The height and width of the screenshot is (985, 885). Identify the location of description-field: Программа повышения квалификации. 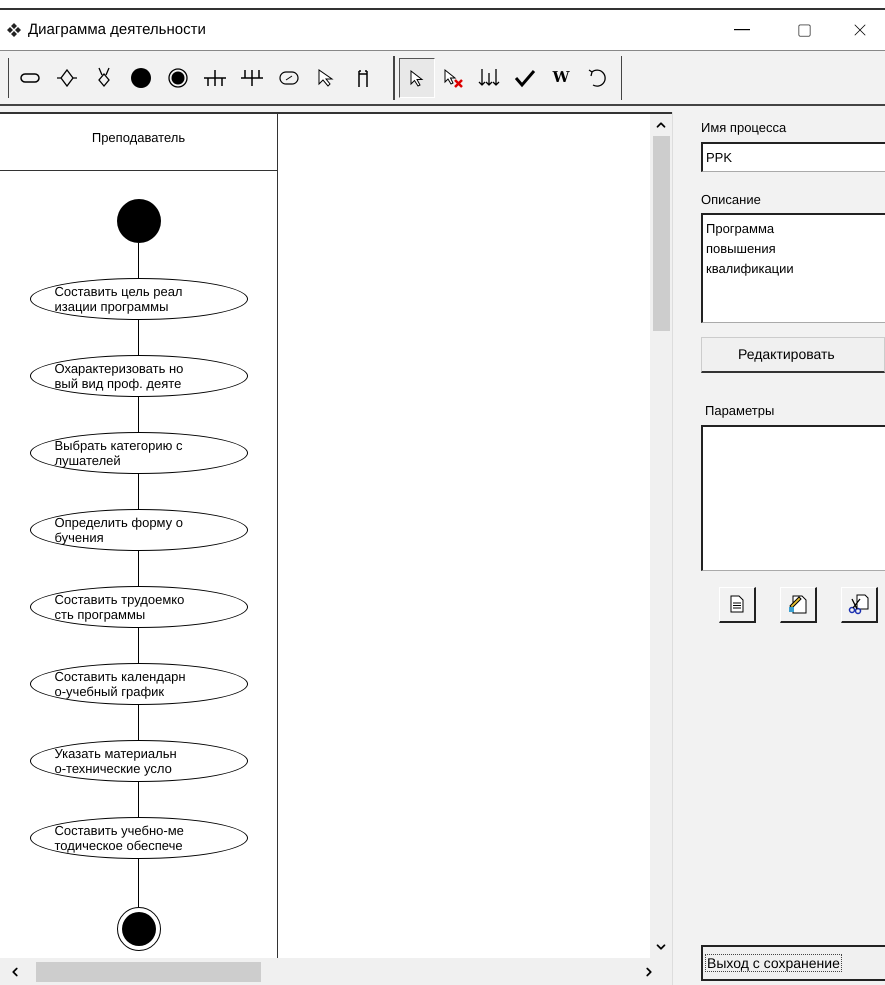
(793, 268).